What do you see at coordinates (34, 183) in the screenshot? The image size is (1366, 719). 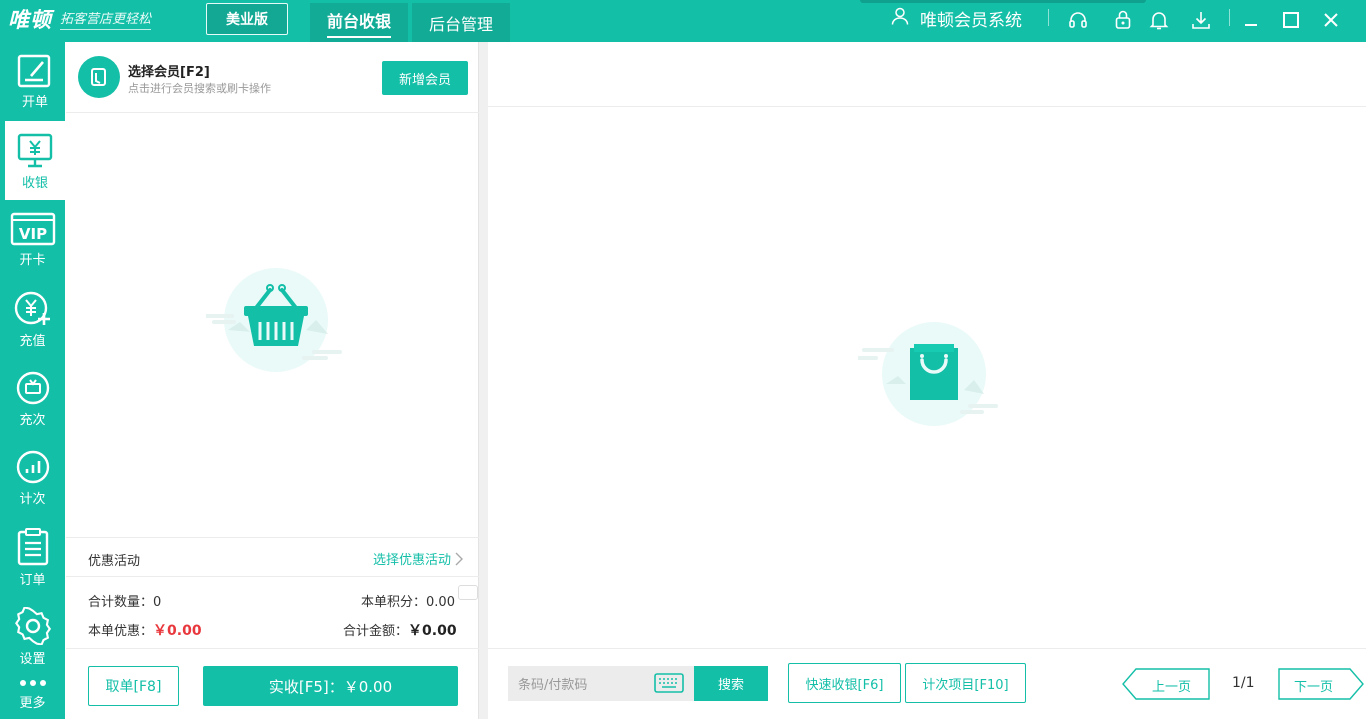 I see `sidebar-item-label: 收银` at bounding box center [34, 183].